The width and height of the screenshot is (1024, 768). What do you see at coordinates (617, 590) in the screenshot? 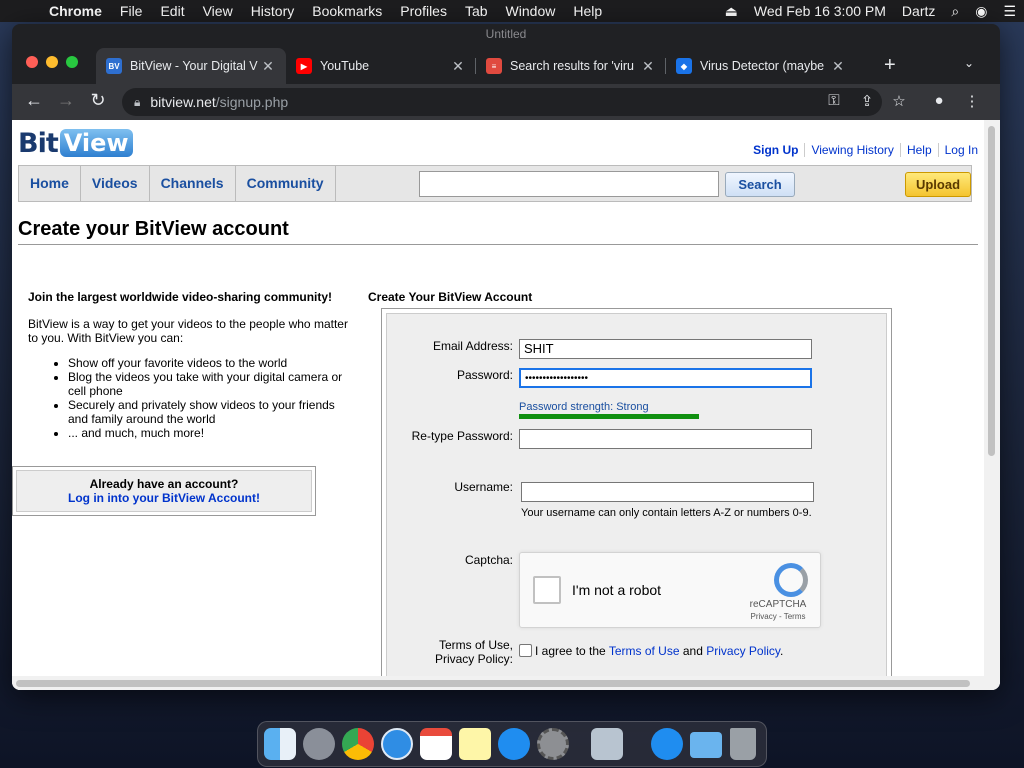
I see `recaptcha-text: I'm not a robot` at bounding box center [617, 590].